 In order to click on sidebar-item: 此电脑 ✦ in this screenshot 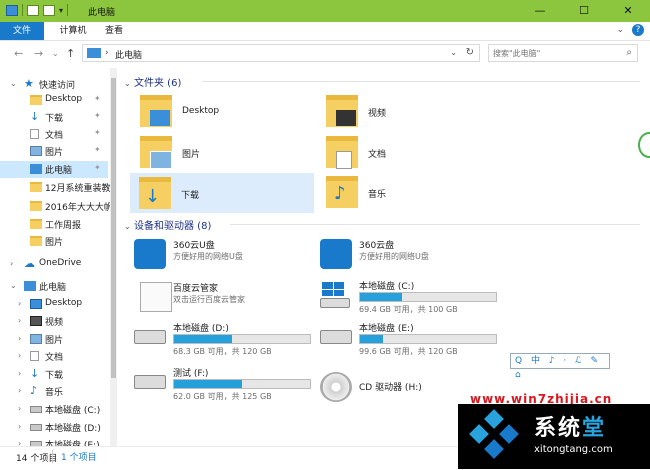, I will do `click(54, 169)`.